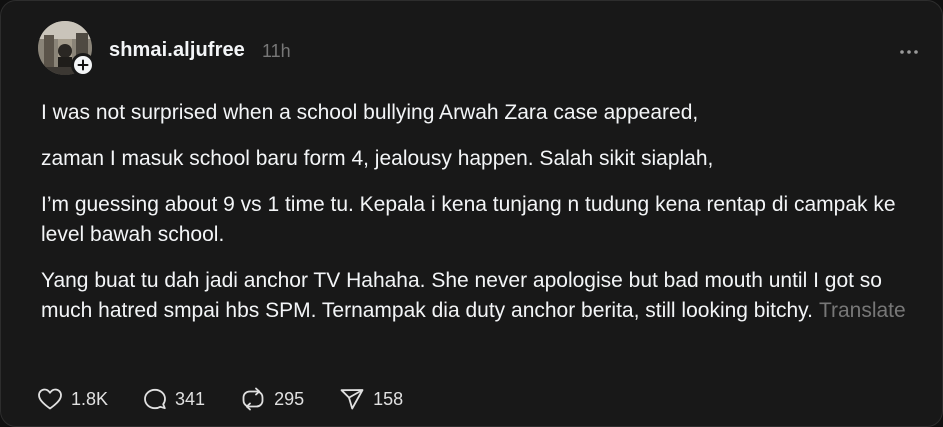 The image size is (943, 427). Describe the element at coordinates (190, 398) in the screenshot. I see `reply-count: 341` at that location.